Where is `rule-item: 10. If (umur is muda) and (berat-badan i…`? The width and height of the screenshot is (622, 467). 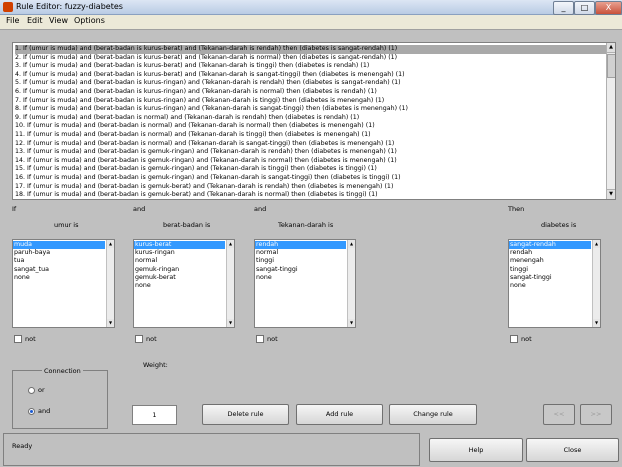
rule-item: 10. If (umur is muda) and (berat-badan i… is located at coordinates (195, 126).